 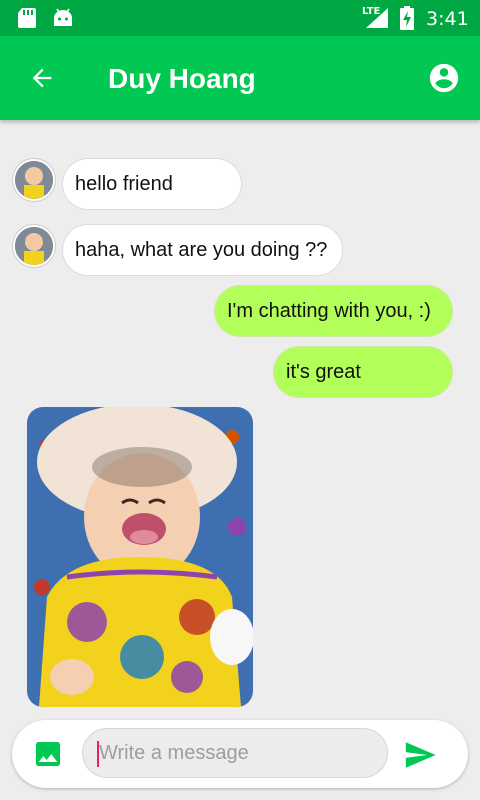 What do you see at coordinates (377, 18) in the screenshot?
I see `signal-icon` at bounding box center [377, 18].